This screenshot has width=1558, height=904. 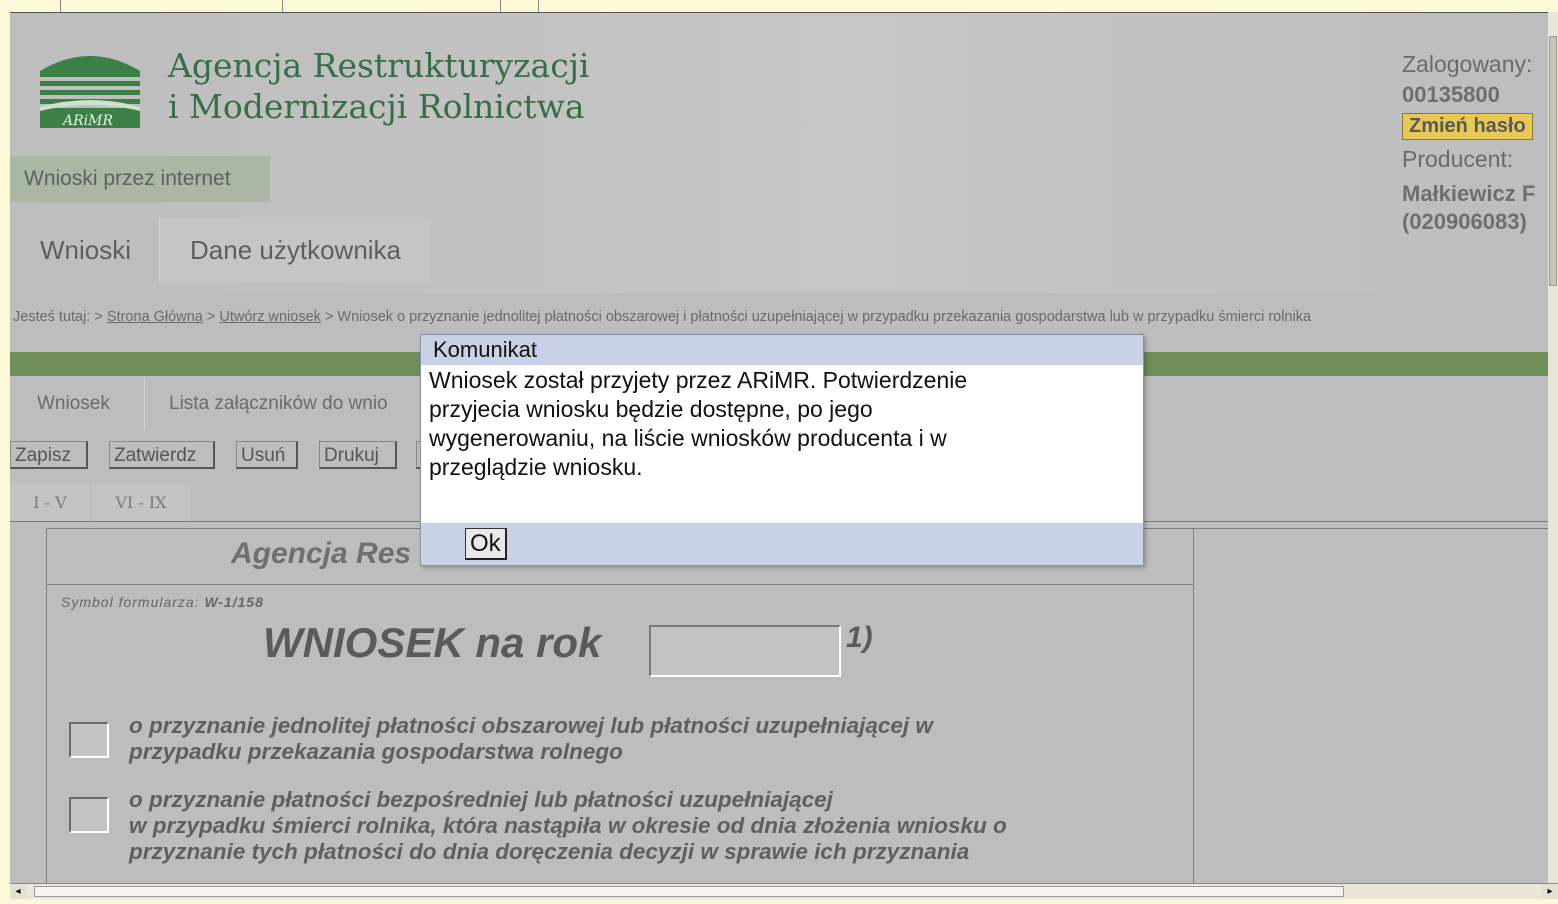 What do you see at coordinates (1553, 161) in the screenshot?
I see `vertical-scroll-thumb` at bounding box center [1553, 161].